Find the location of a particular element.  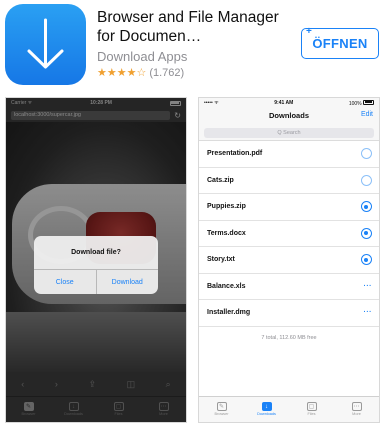

list-item: Story.txt is located at coordinates (289, 260).